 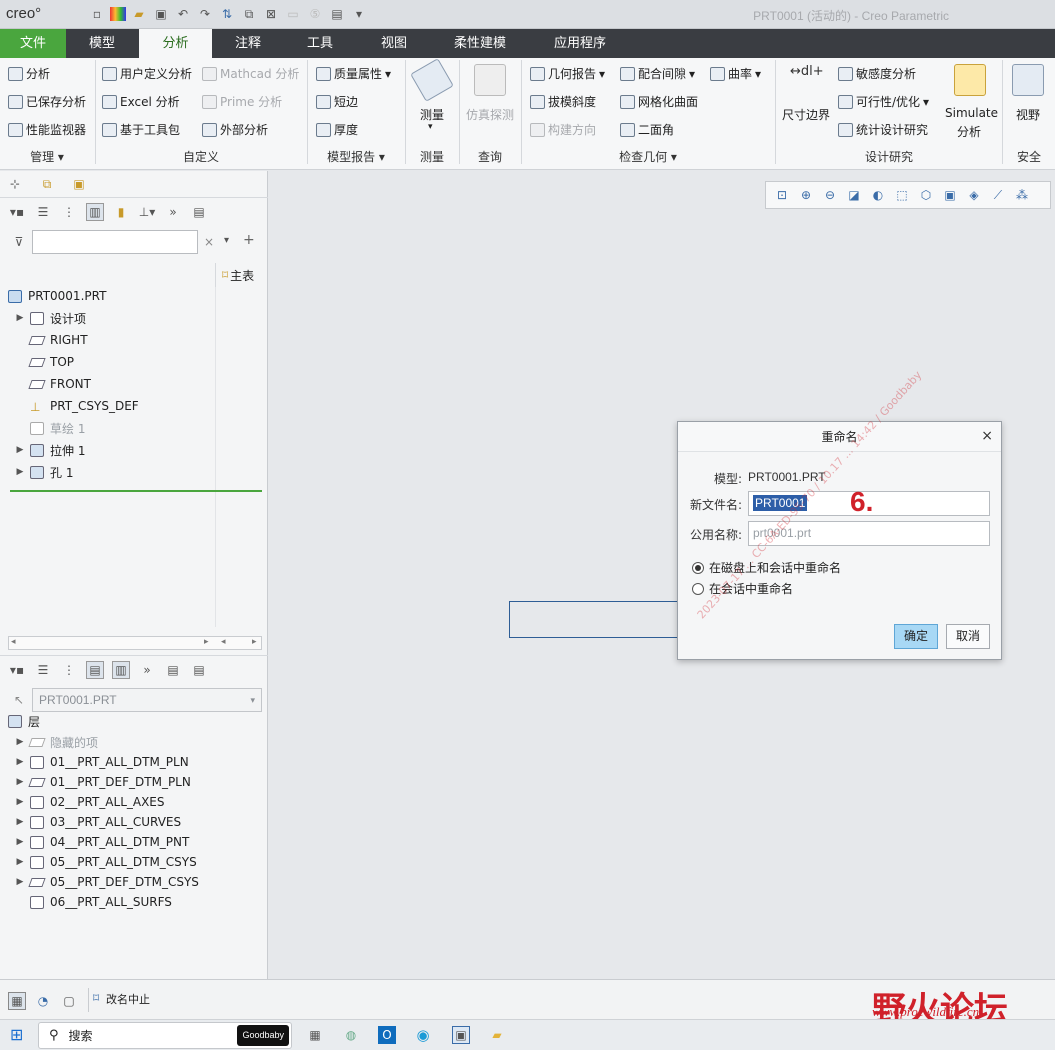 What do you see at coordinates (782, 195) in the screenshot?
I see `refit-icon: ⊡` at bounding box center [782, 195].